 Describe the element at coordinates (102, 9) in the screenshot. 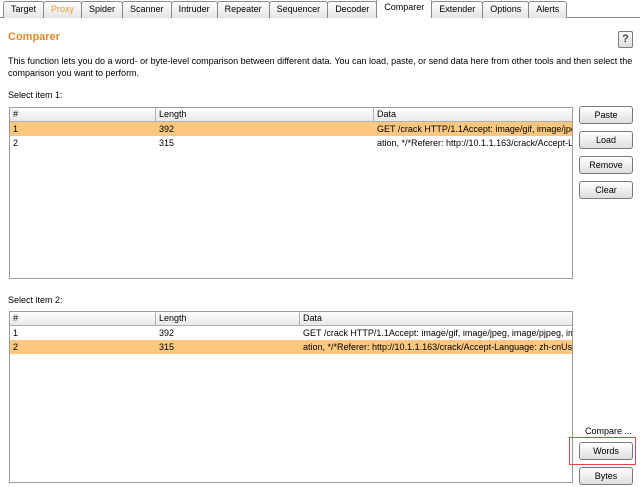

I see `tab-spider: Spider` at that location.